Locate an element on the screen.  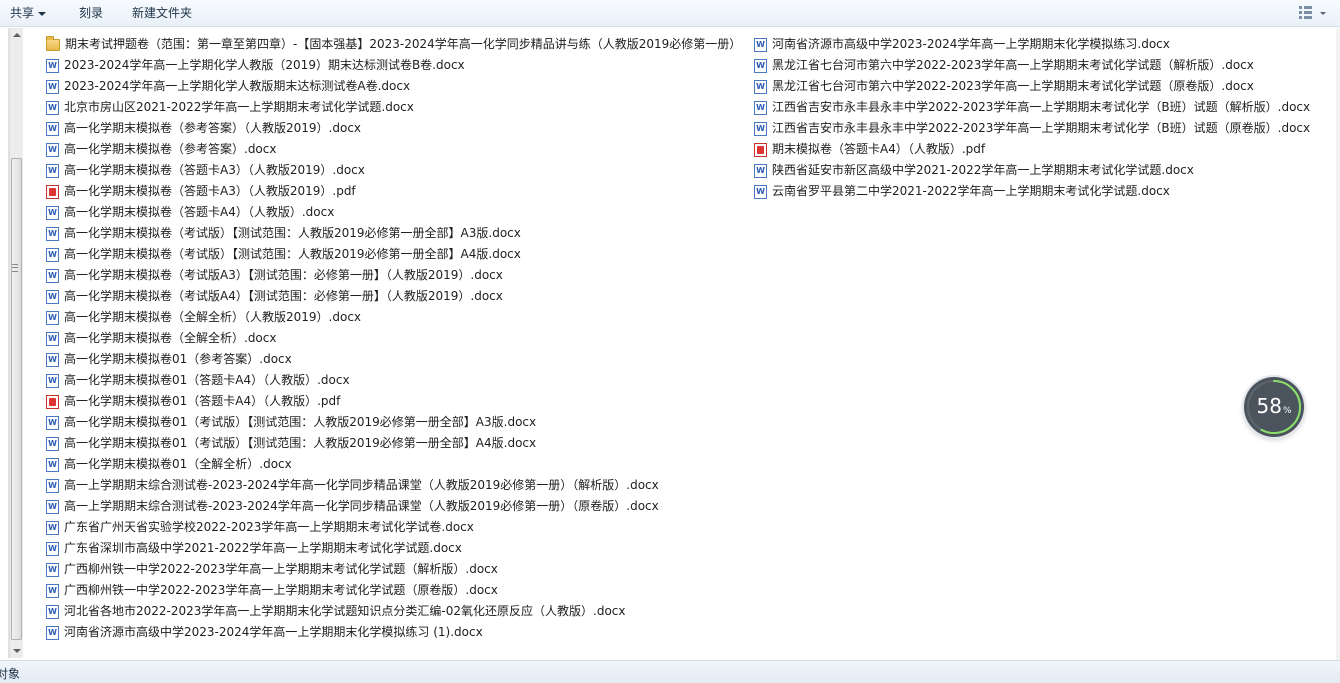
navigation-scrollbar is located at coordinates (16, 343).